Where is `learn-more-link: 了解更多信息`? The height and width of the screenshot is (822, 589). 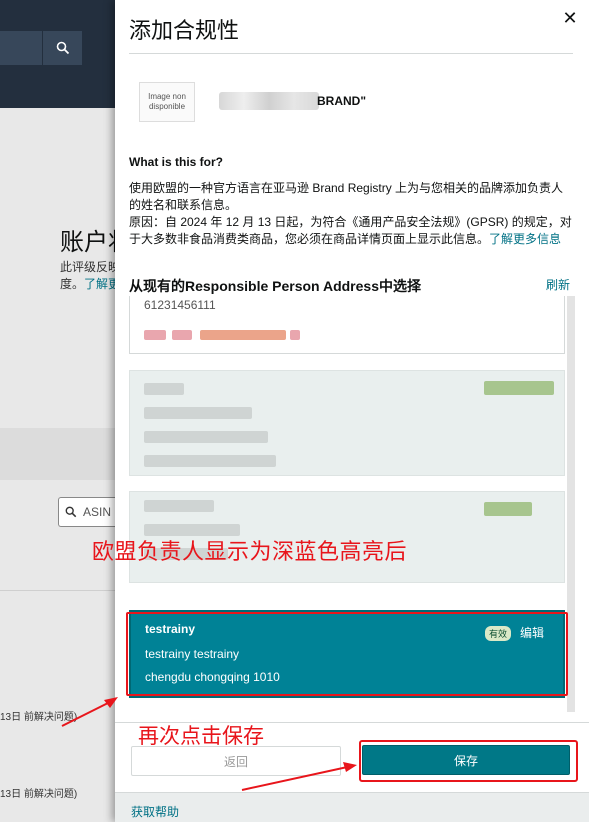 learn-more-link: 了解更多信息 is located at coordinates (525, 239).